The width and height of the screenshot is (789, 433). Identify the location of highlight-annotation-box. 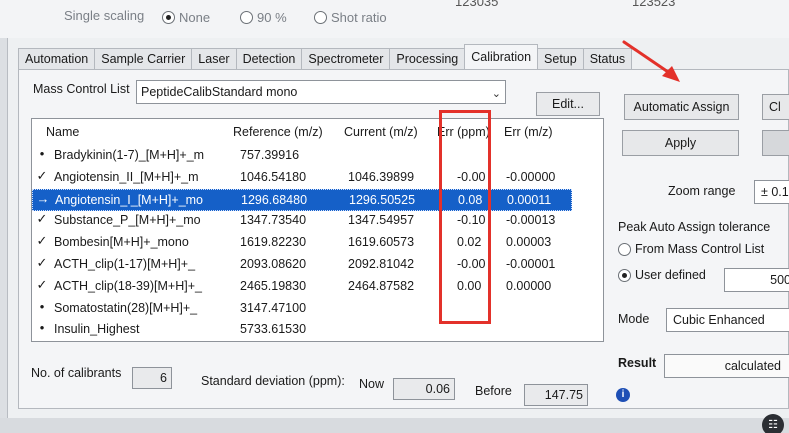
(465, 217).